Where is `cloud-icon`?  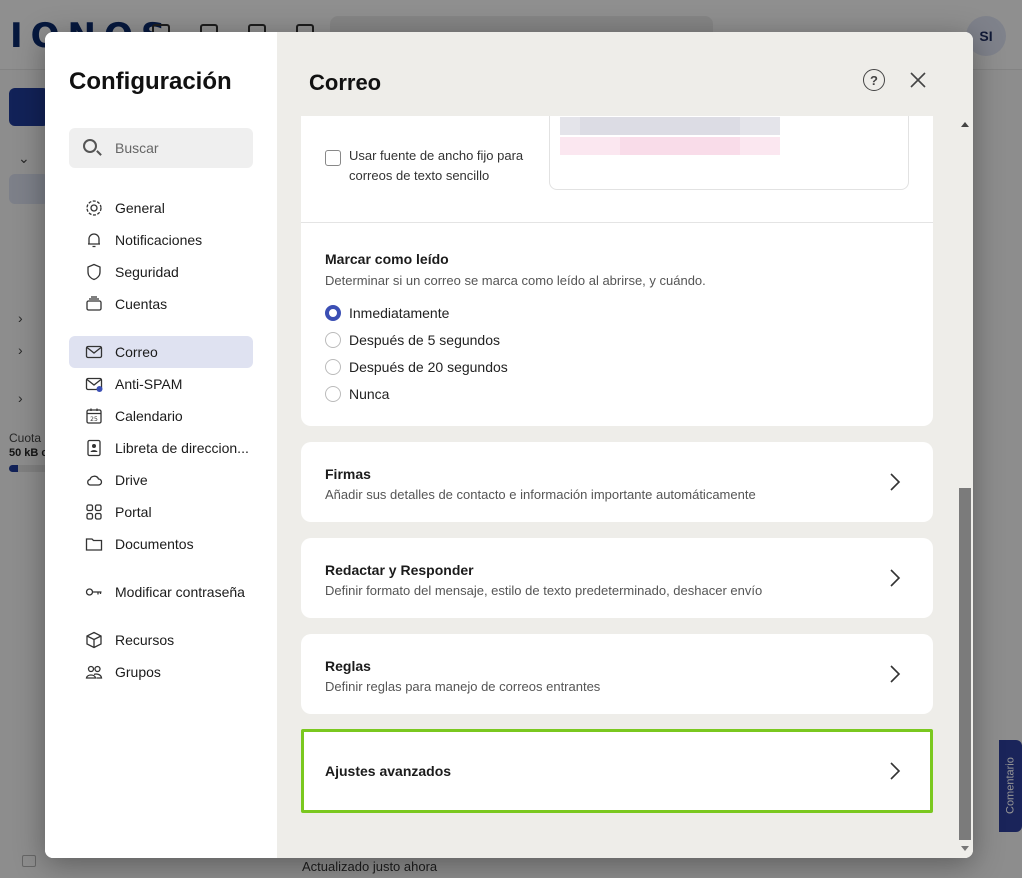 cloud-icon is located at coordinates (94, 480).